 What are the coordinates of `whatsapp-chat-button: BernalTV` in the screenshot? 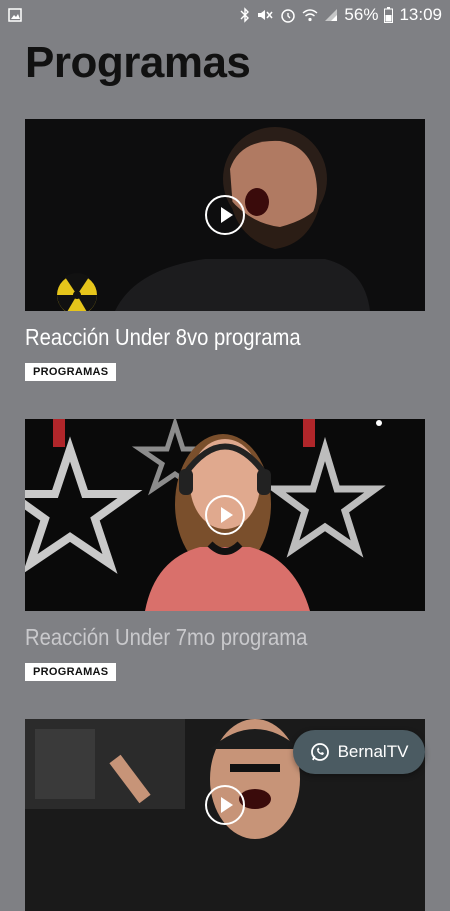 It's located at (359, 752).